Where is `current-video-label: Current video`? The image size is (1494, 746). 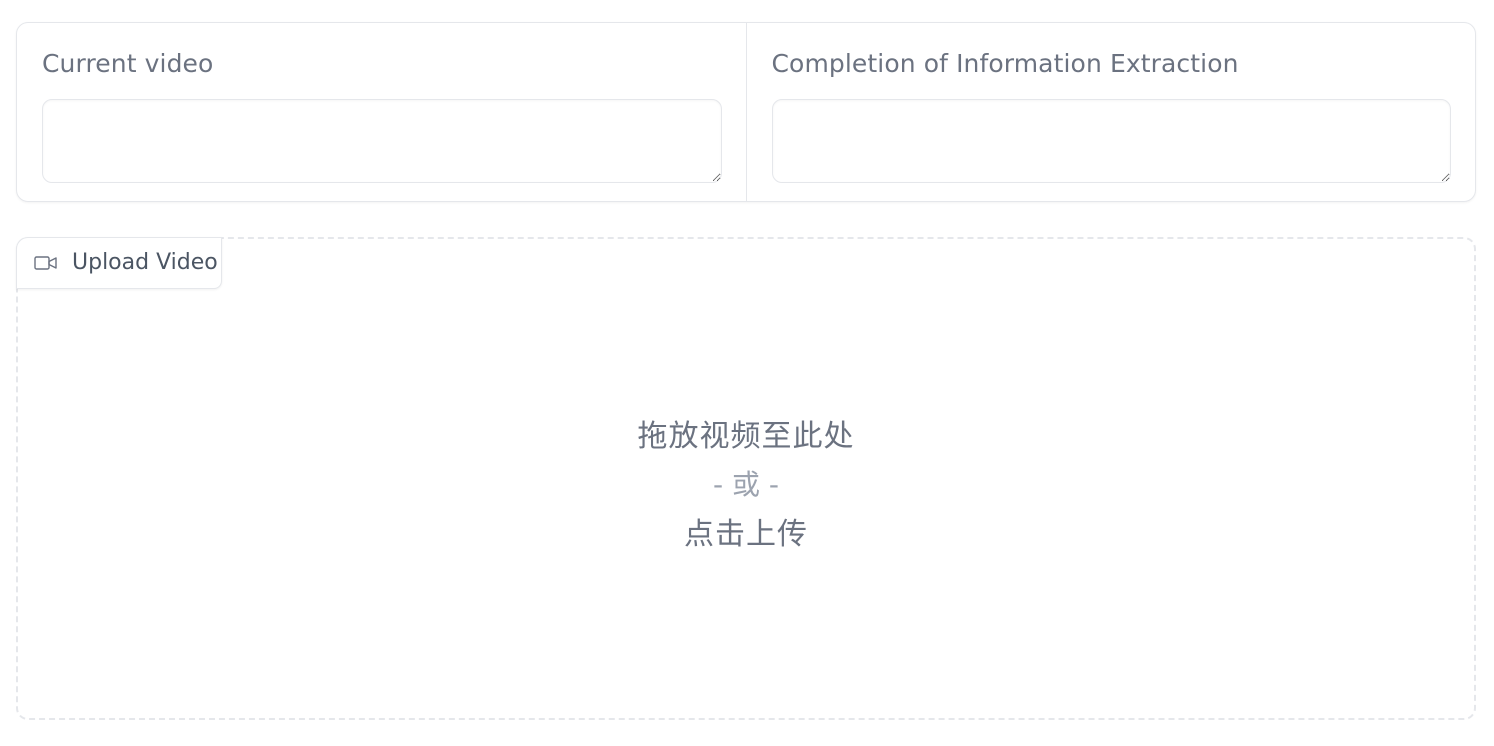
current-video-label: Current video is located at coordinates (128, 63).